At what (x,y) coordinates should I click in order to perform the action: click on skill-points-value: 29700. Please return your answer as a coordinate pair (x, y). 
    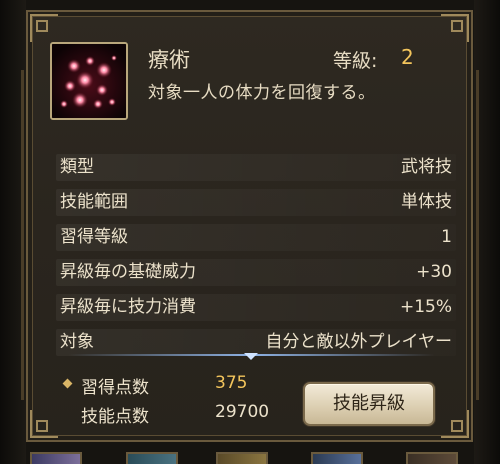
    Looking at the image, I should click on (242, 412).